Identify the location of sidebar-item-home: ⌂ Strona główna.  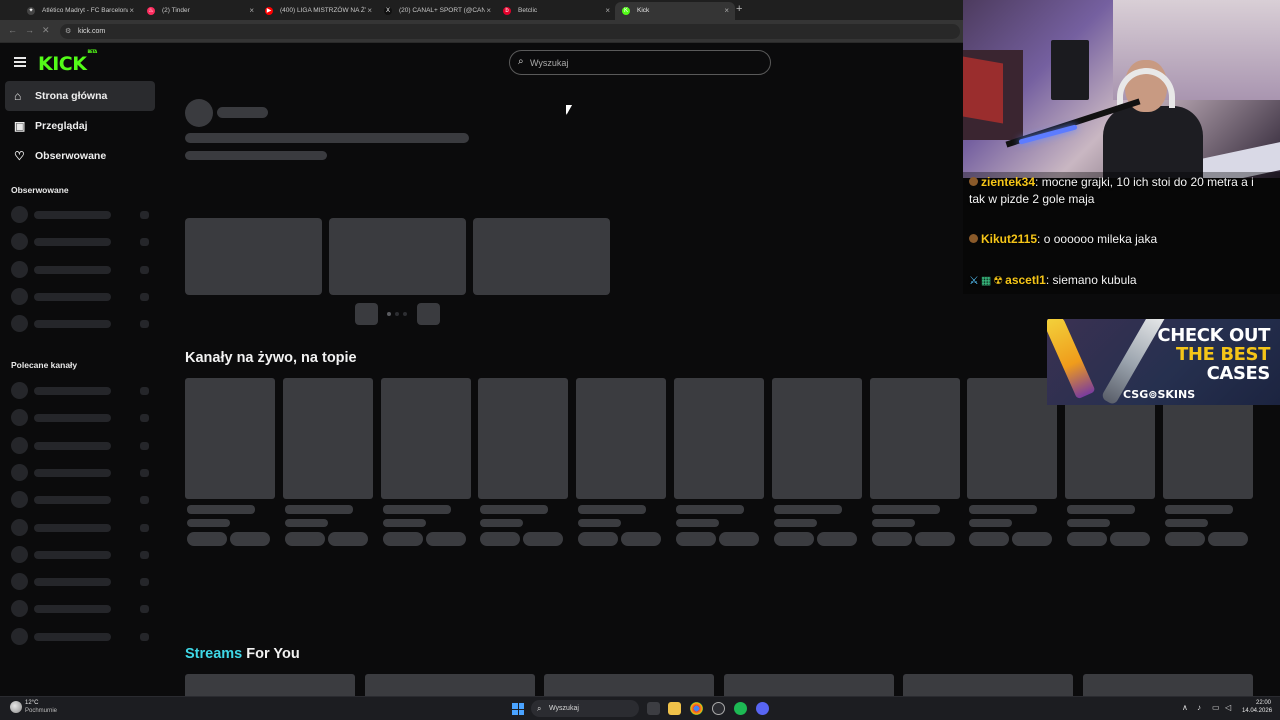
(80, 96).